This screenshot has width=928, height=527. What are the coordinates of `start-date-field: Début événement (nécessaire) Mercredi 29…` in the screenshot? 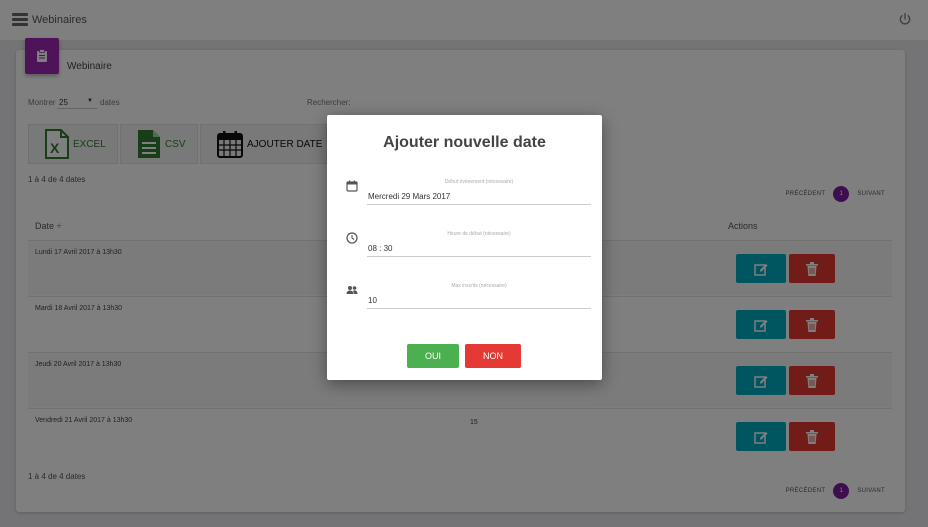 It's located at (479, 192).